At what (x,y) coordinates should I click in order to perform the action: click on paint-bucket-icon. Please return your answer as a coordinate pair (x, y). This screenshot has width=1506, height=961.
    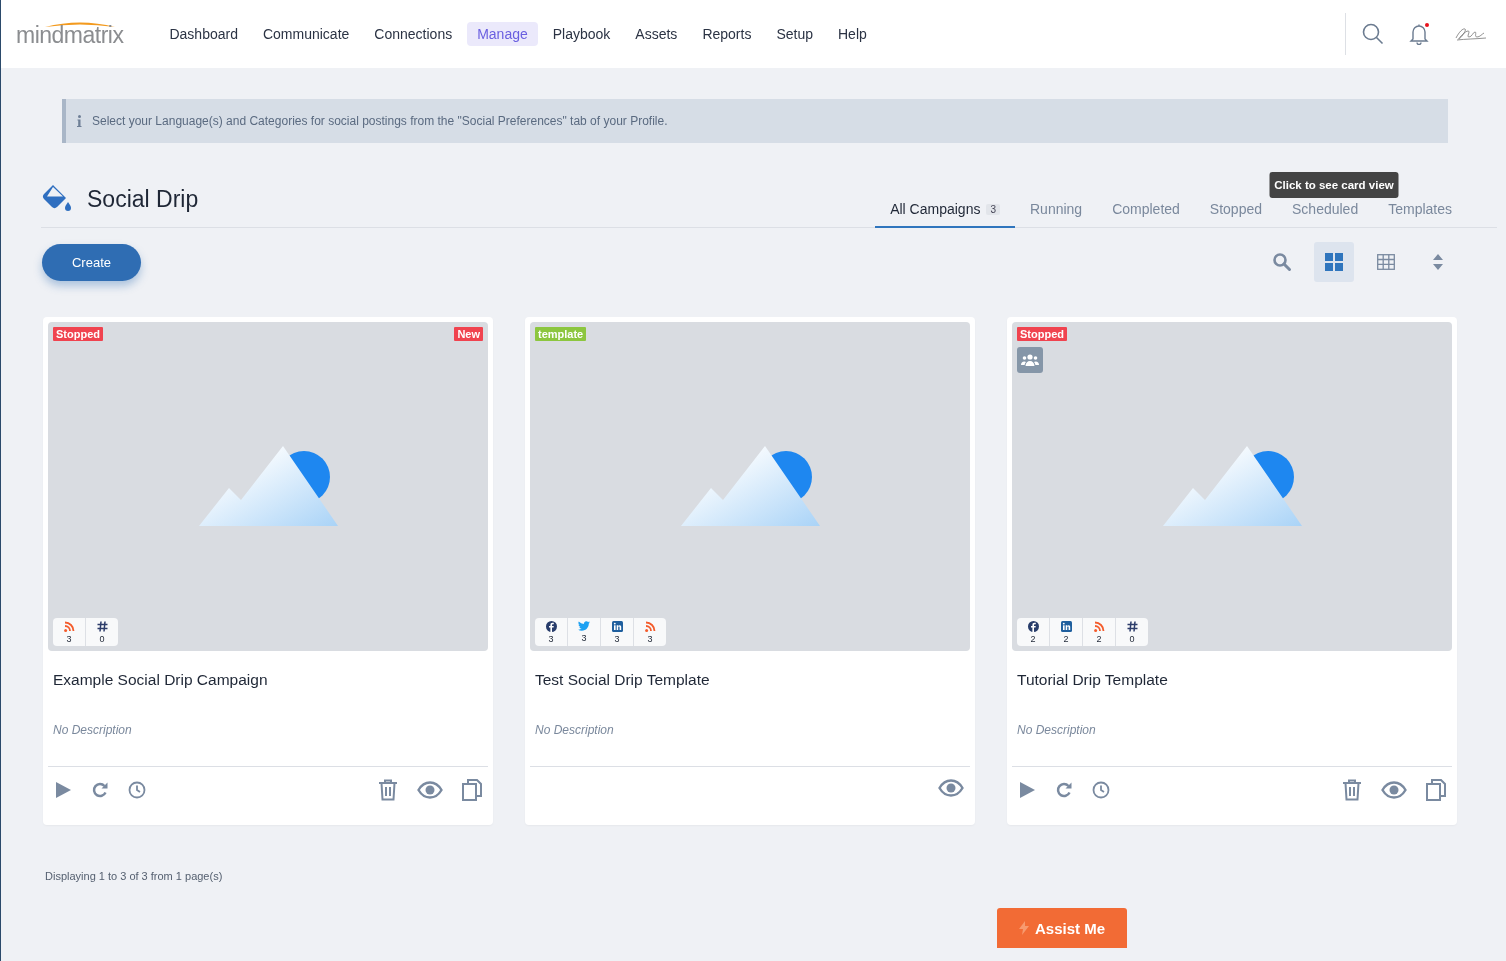
    Looking at the image, I should click on (57, 199).